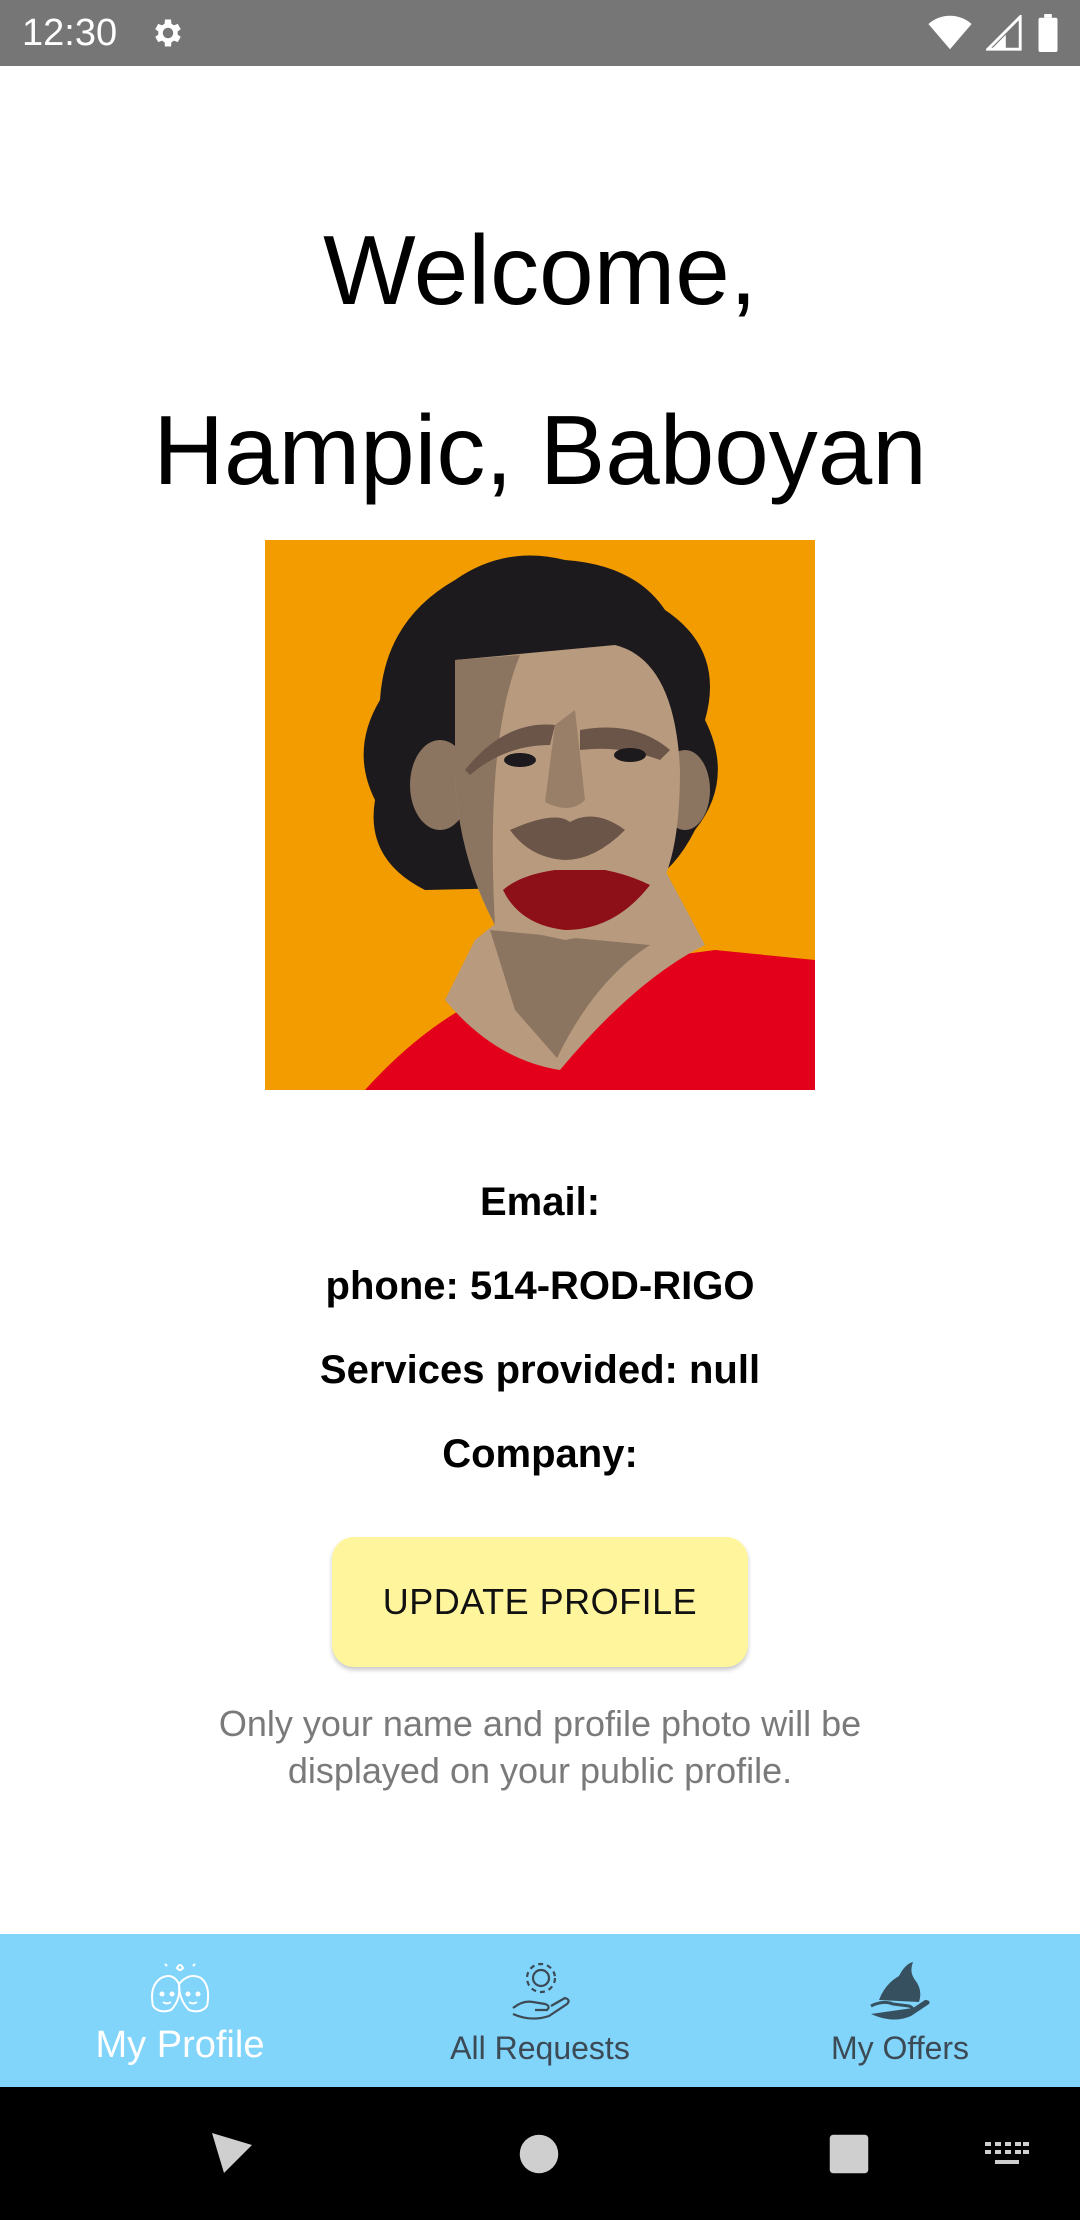 This screenshot has height=2220, width=1080. I want to click on hand-offer-icon, so click(900, 1991).